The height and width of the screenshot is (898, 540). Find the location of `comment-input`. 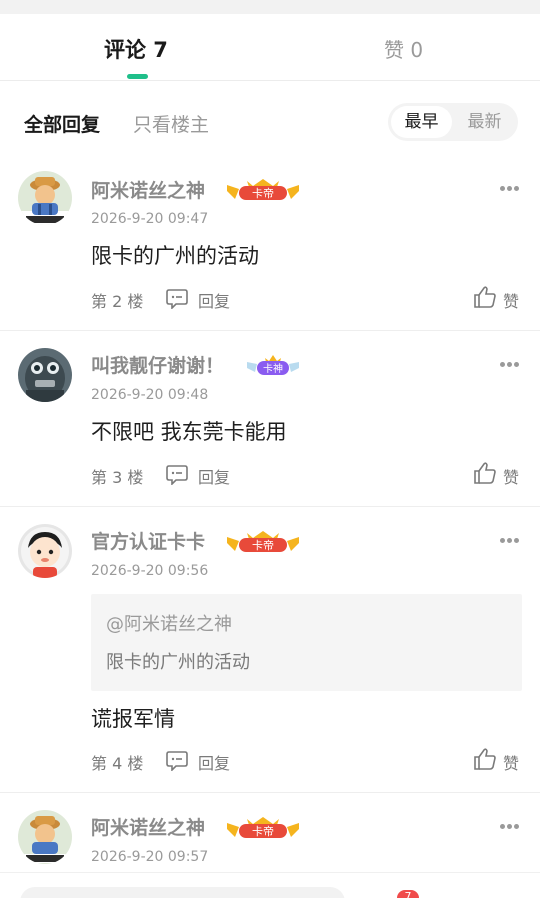

comment-input is located at coordinates (182, 892).